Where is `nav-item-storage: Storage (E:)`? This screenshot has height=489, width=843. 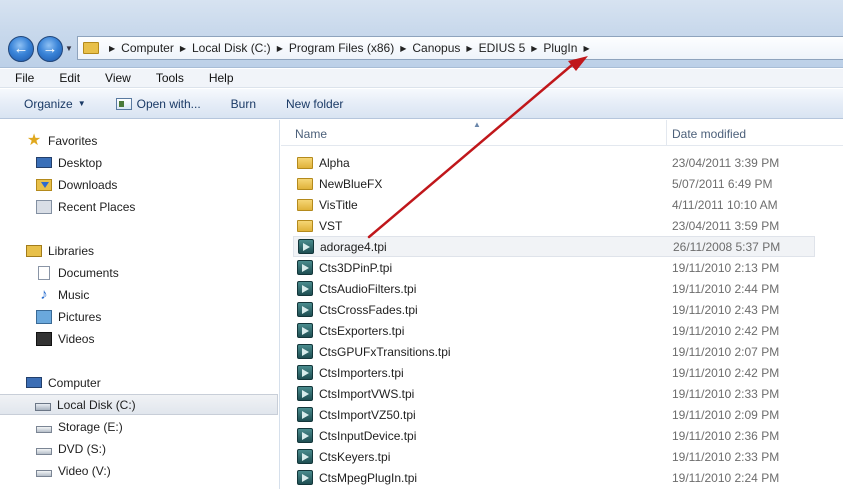 nav-item-storage: Storage (E:) is located at coordinates (139, 426).